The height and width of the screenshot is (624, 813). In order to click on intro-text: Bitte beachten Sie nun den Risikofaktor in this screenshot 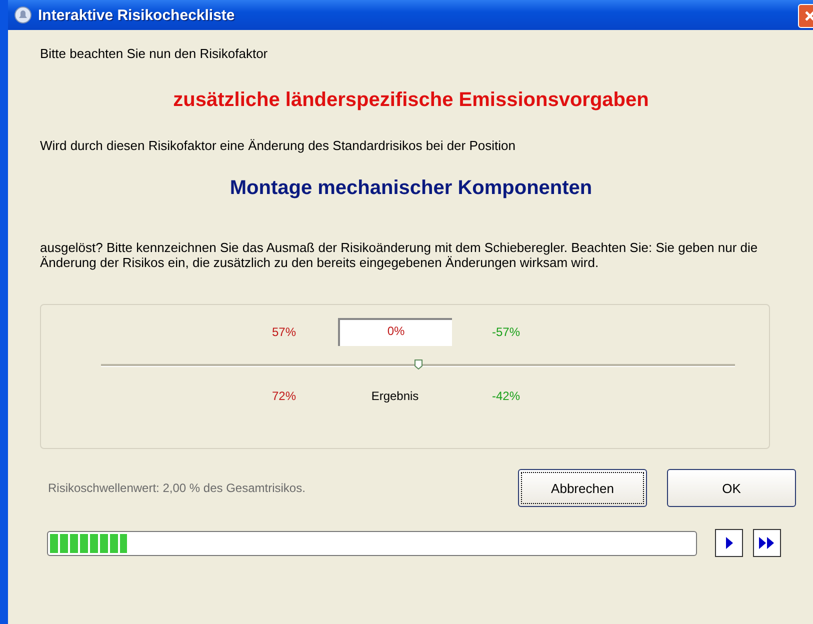, I will do `click(154, 53)`.